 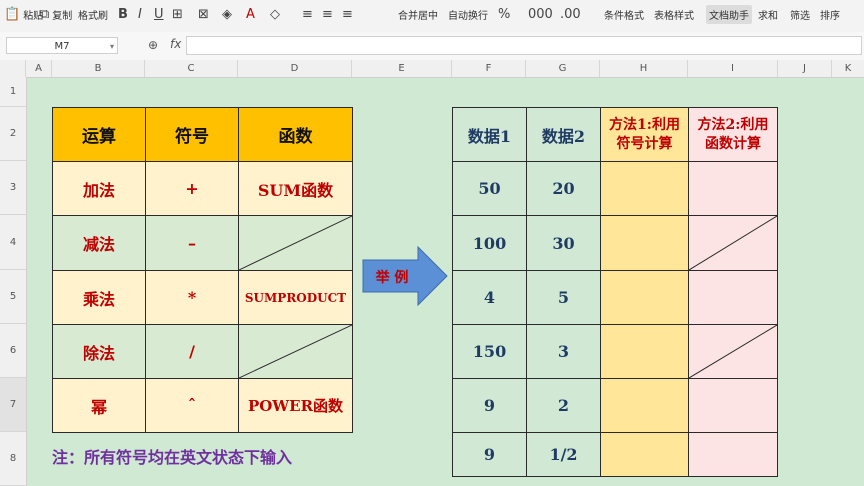 What do you see at coordinates (99, 188) in the screenshot?
I see `operation-cell: 加法` at bounding box center [99, 188].